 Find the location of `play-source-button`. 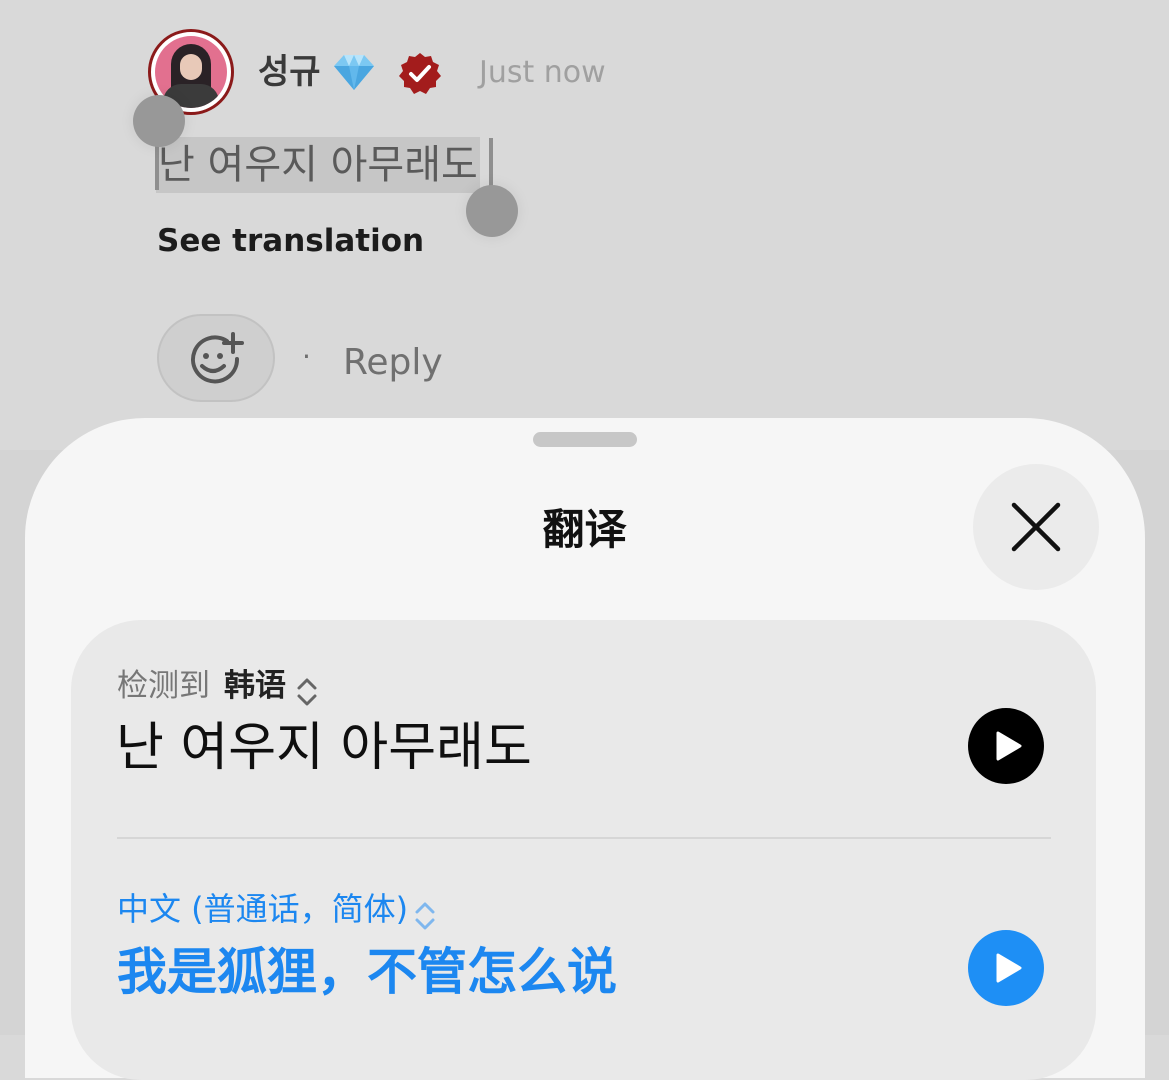

play-source-button is located at coordinates (1006, 746).